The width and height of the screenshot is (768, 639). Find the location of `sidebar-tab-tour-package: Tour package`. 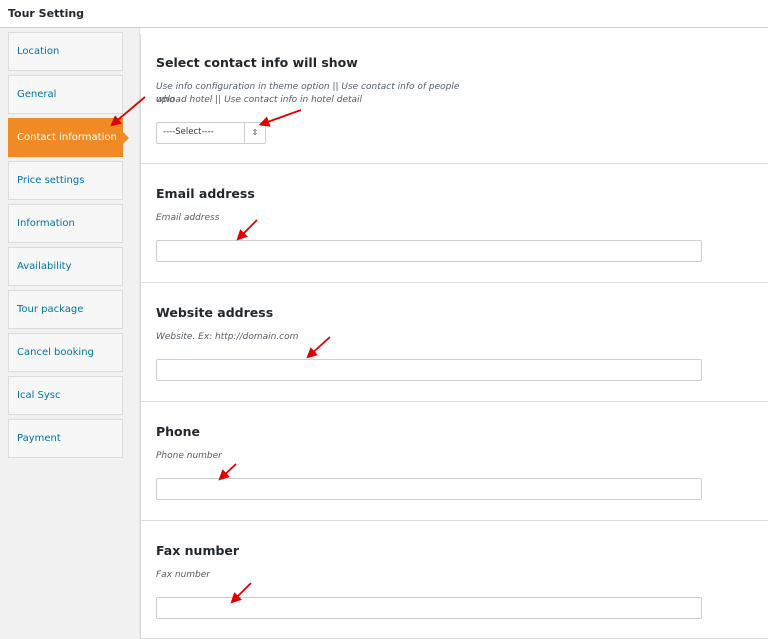

sidebar-tab-tour-package: Tour package is located at coordinates (65, 309).